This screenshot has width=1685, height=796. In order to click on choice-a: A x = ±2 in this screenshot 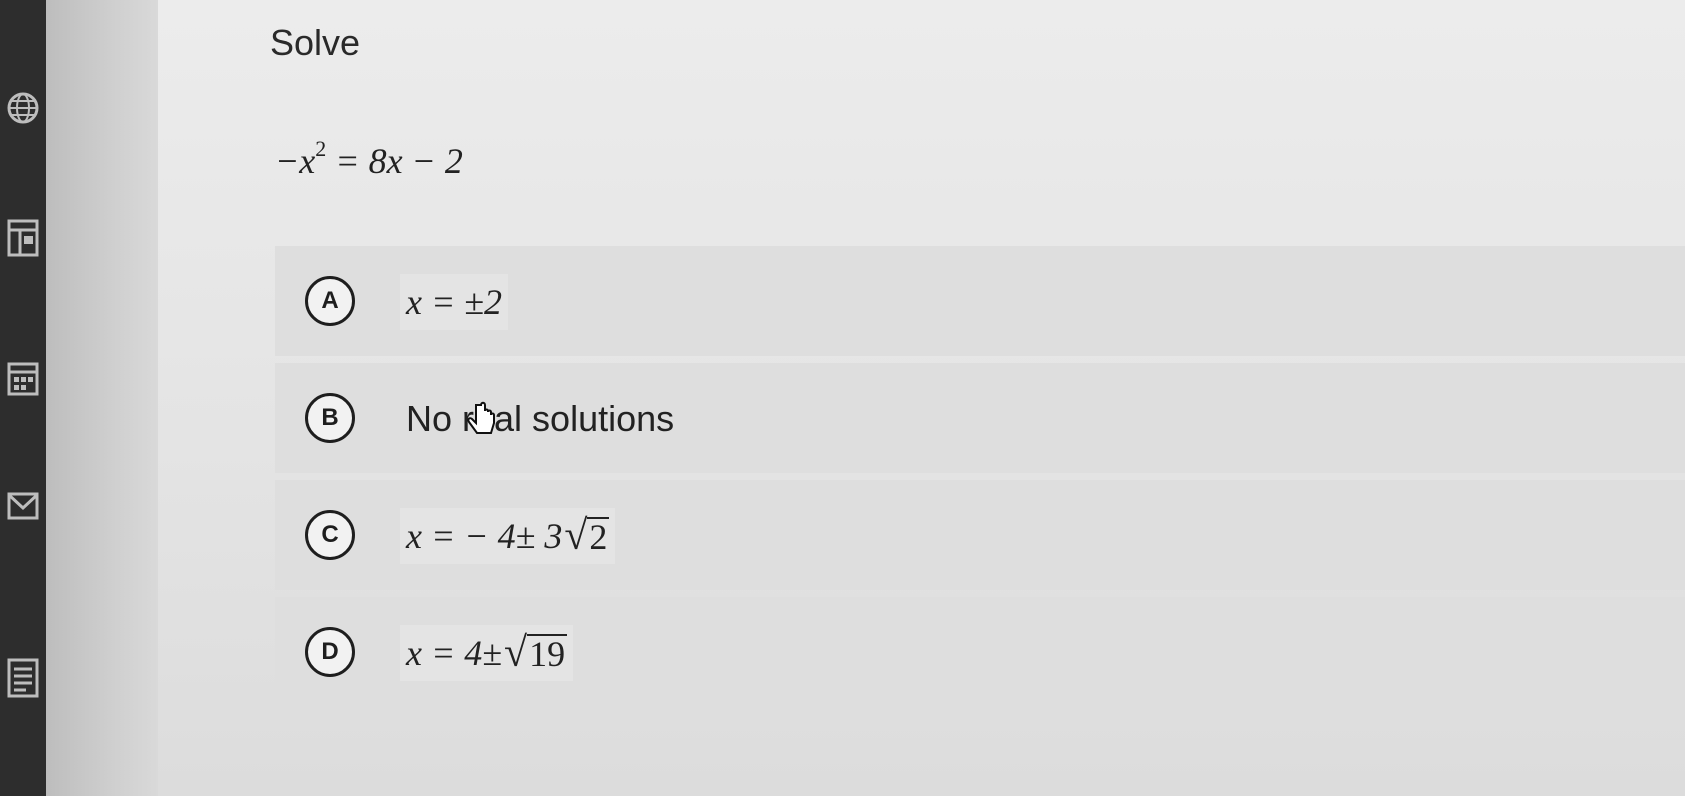, I will do `click(980, 301)`.